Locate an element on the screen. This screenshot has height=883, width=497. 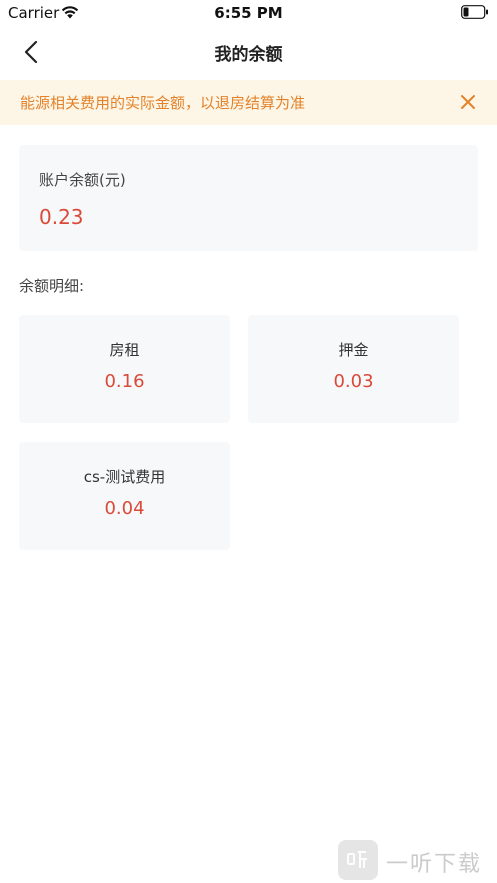
detail-card-test-fee: cs-测试费用 0.04 is located at coordinates (124, 496).